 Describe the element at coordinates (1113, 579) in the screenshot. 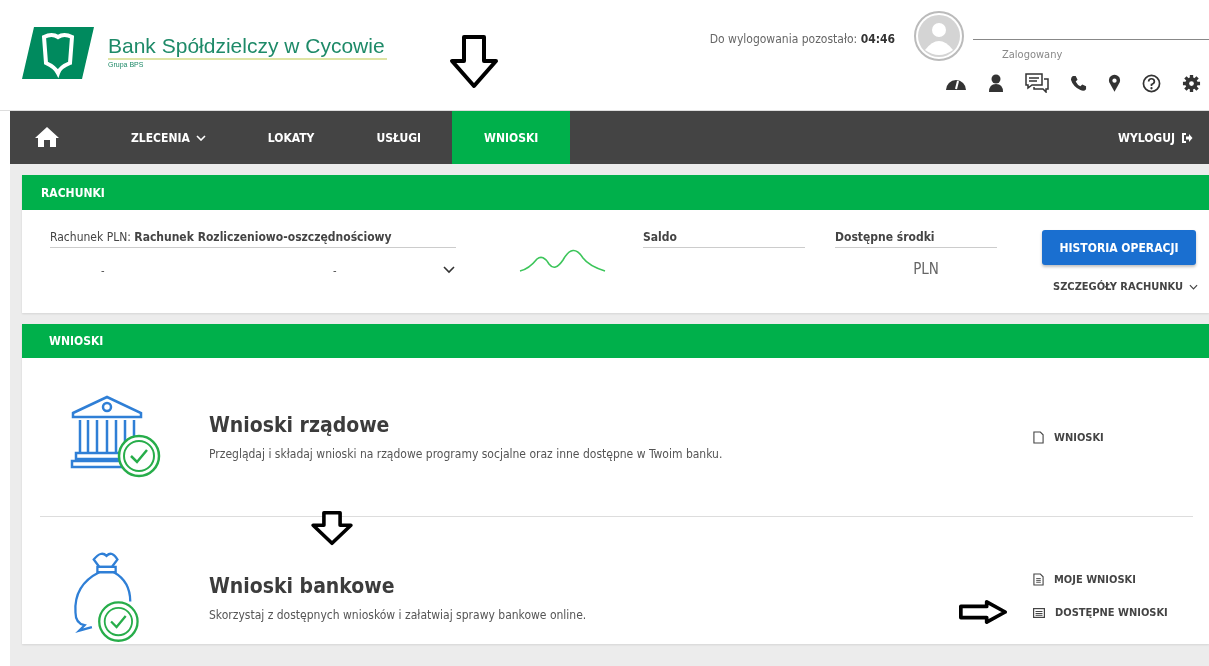

I see `application-link: MOJE WNIOSKI` at that location.